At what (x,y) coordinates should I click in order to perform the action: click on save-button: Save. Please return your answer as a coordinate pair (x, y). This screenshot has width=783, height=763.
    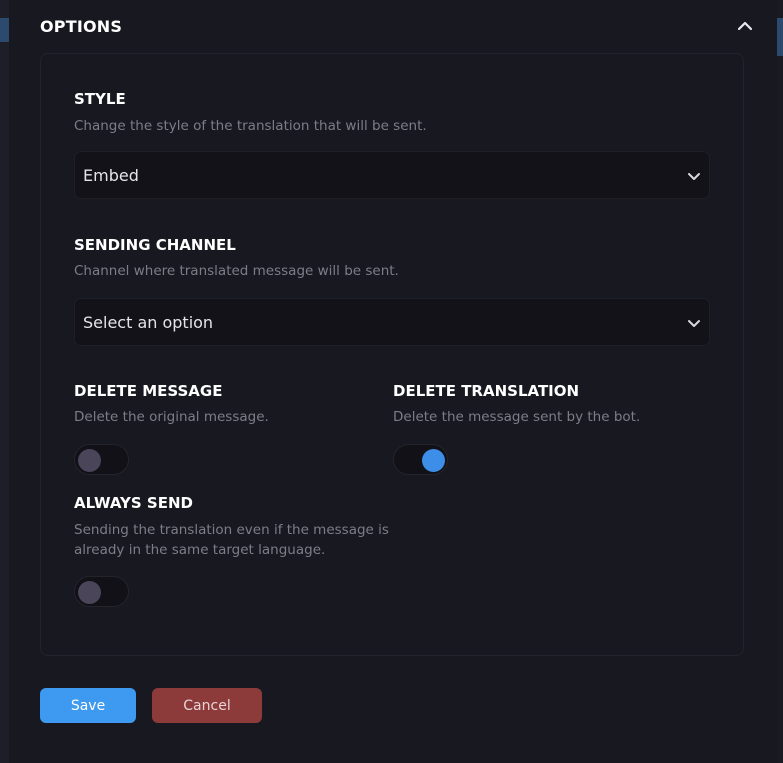
    Looking at the image, I should click on (88, 705).